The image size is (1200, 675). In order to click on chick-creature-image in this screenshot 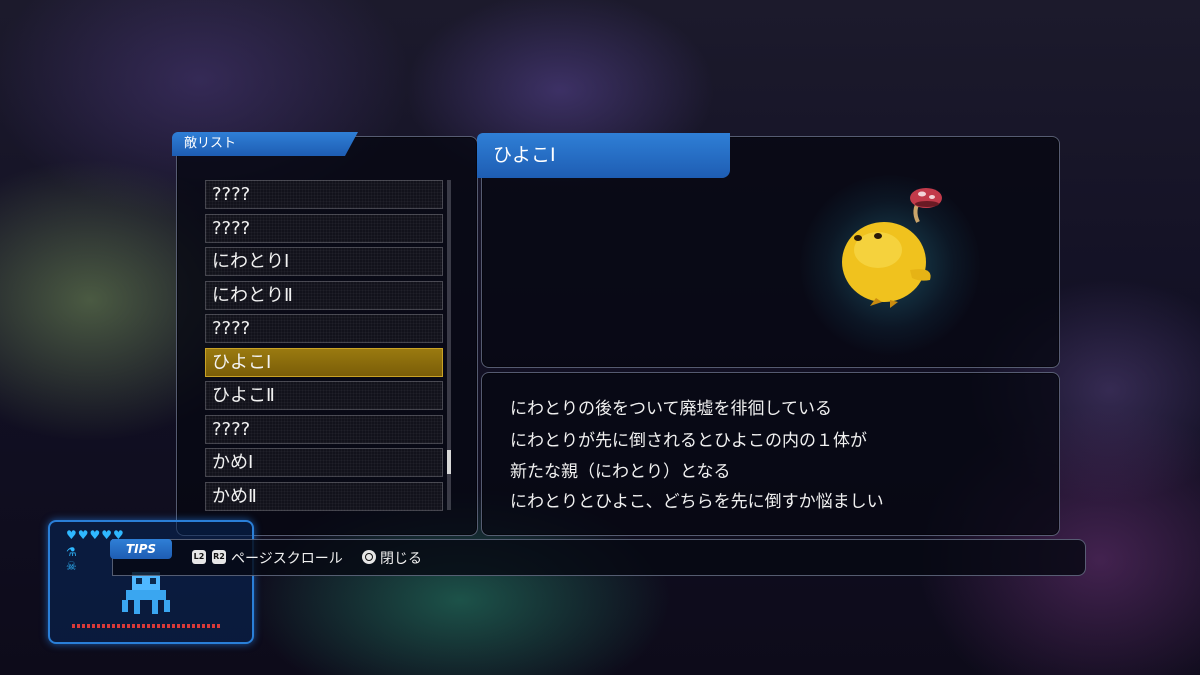, I will do `click(892, 248)`.